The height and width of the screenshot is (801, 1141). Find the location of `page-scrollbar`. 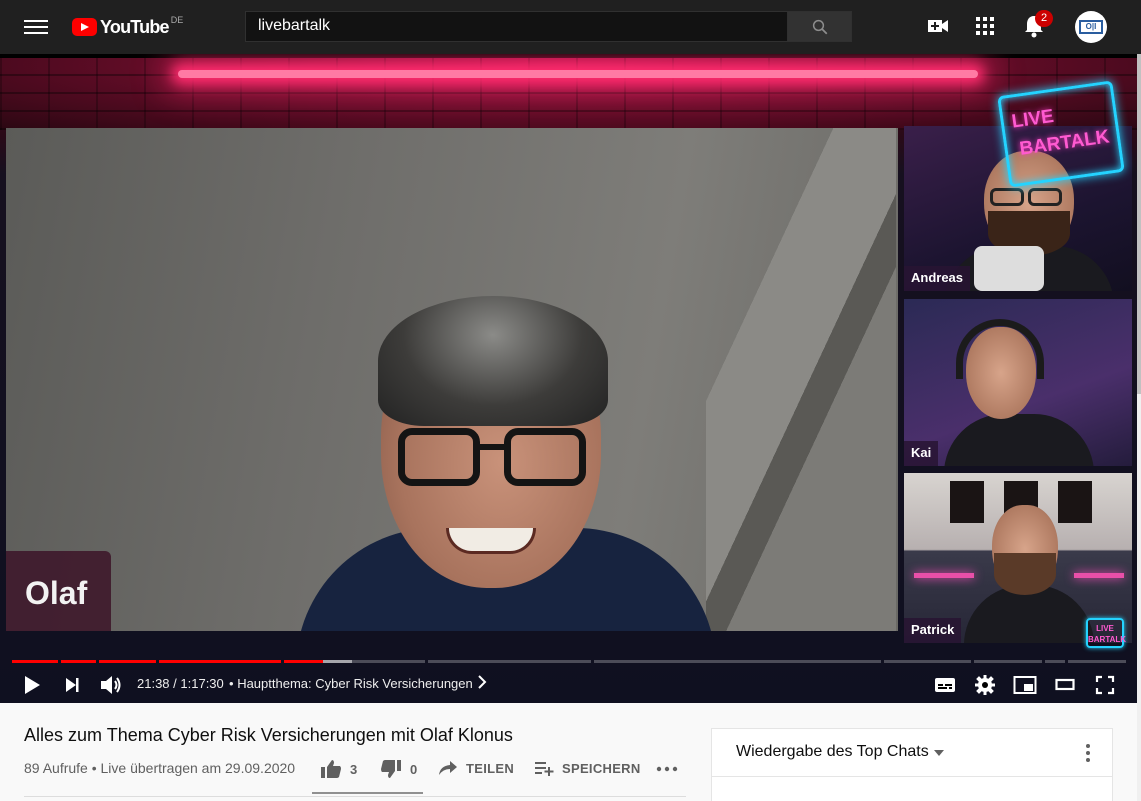

page-scrollbar is located at coordinates (1139, 427).